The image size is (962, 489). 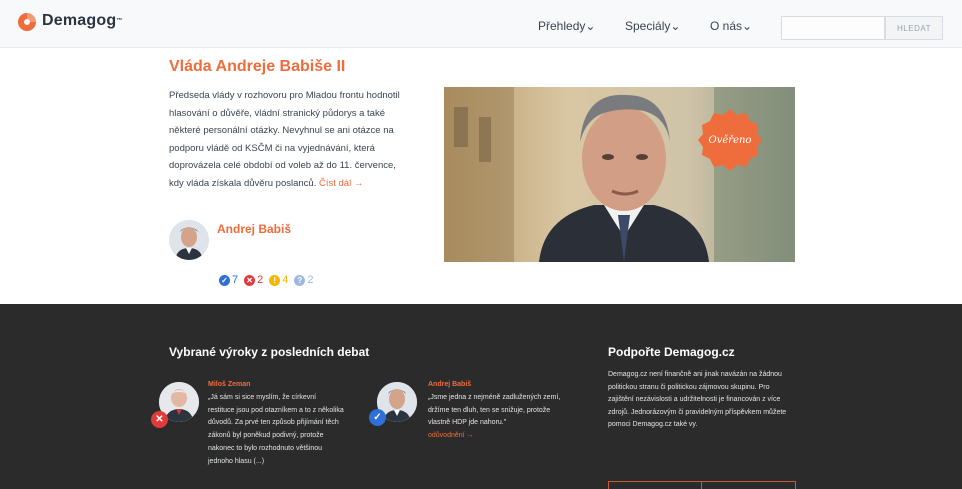 What do you see at coordinates (671, 352) in the screenshot?
I see `support-title: Podpořte Demagog.cz` at bounding box center [671, 352].